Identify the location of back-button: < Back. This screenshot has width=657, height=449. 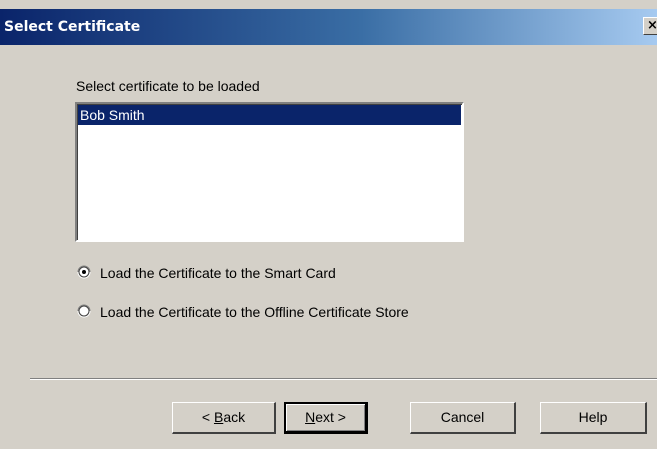
(224, 418).